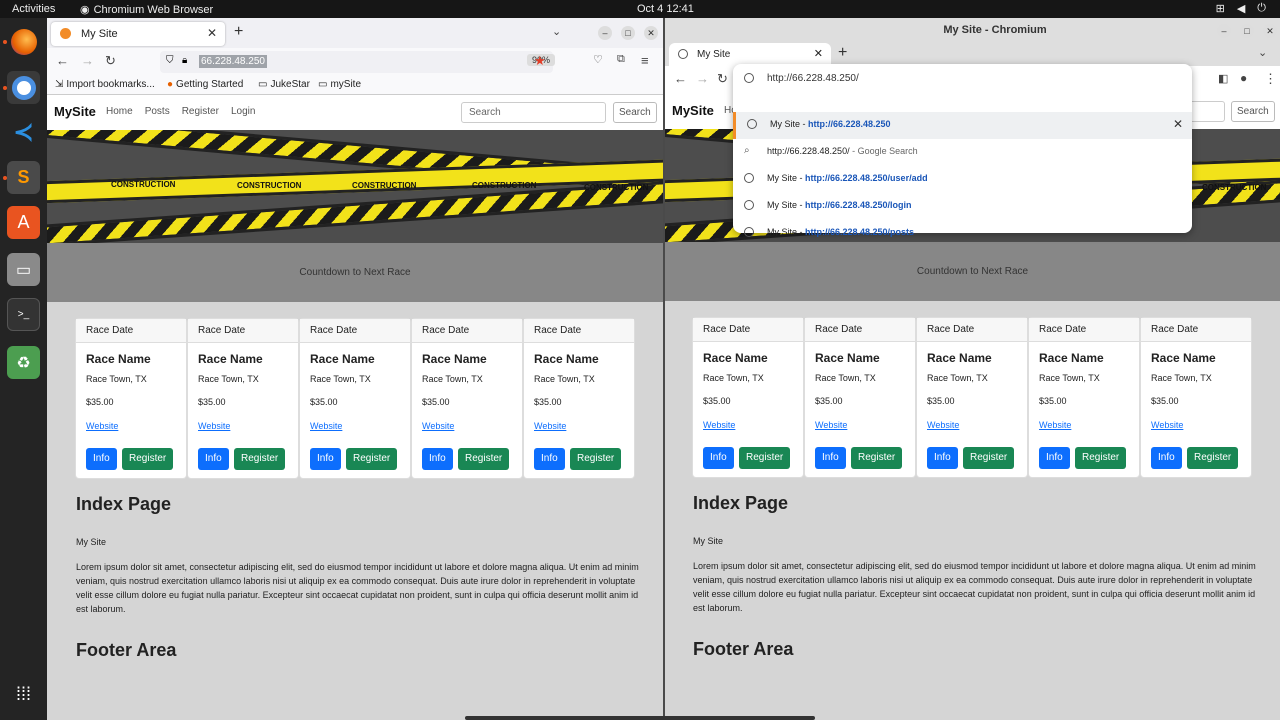  What do you see at coordinates (645, 60) in the screenshot?
I see `menu-icon: ≡` at bounding box center [645, 60].